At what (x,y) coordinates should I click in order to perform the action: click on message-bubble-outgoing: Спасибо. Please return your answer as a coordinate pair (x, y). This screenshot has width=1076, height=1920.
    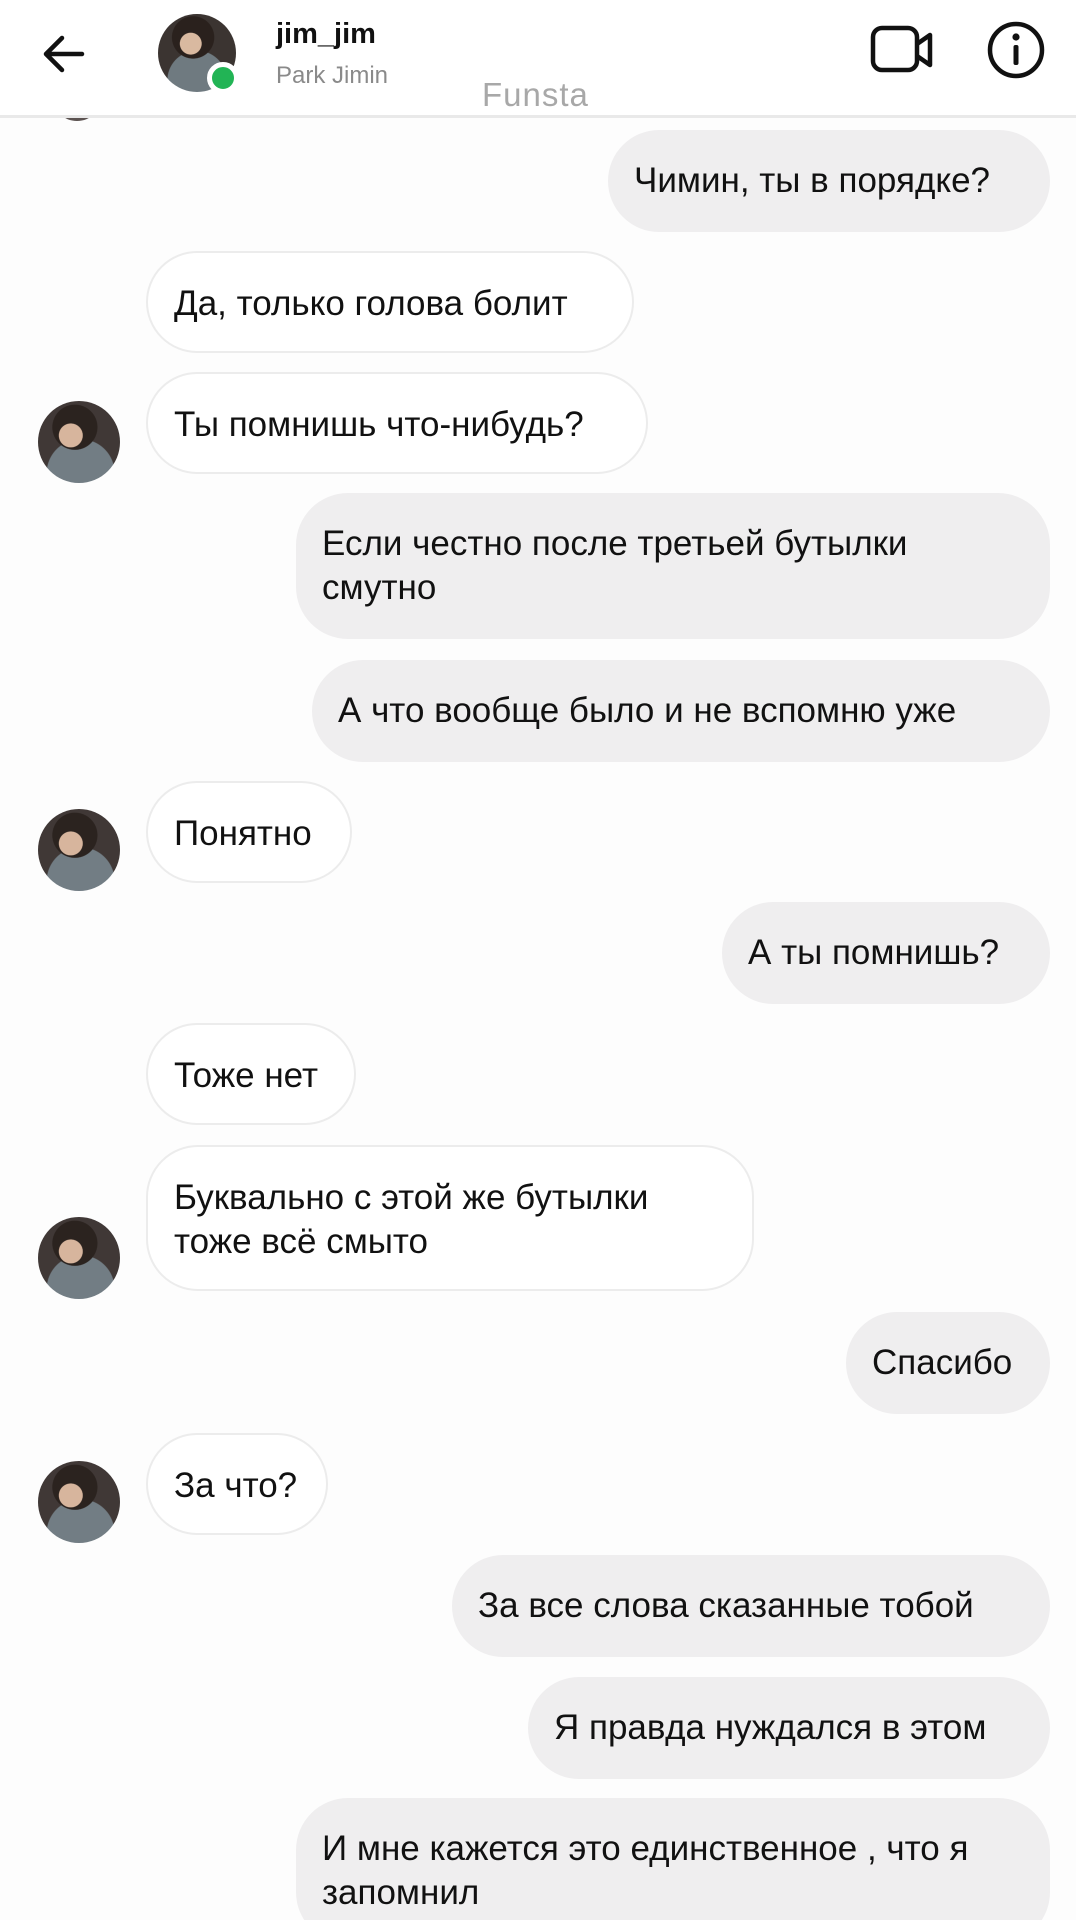
    Looking at the image, I should click on (948, 1363).